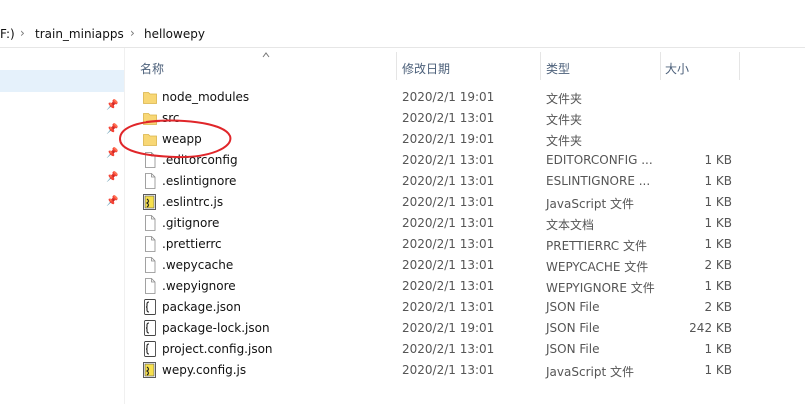 The height and width of the screenshot is (404, 805). I want to click on file-name: package.json, so click(202, 307).